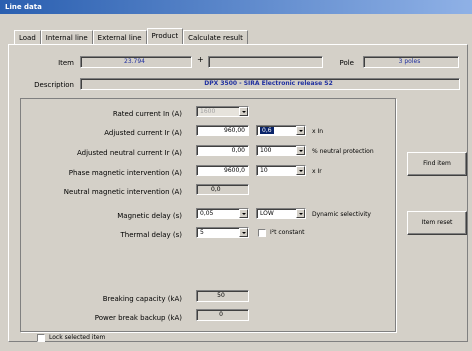 This screenshot has height=351, width=472. What do you see at coordinates (411, 62) in the screenshot?
I see `pole-field: 3 poles` at bounding box center [411, 62].